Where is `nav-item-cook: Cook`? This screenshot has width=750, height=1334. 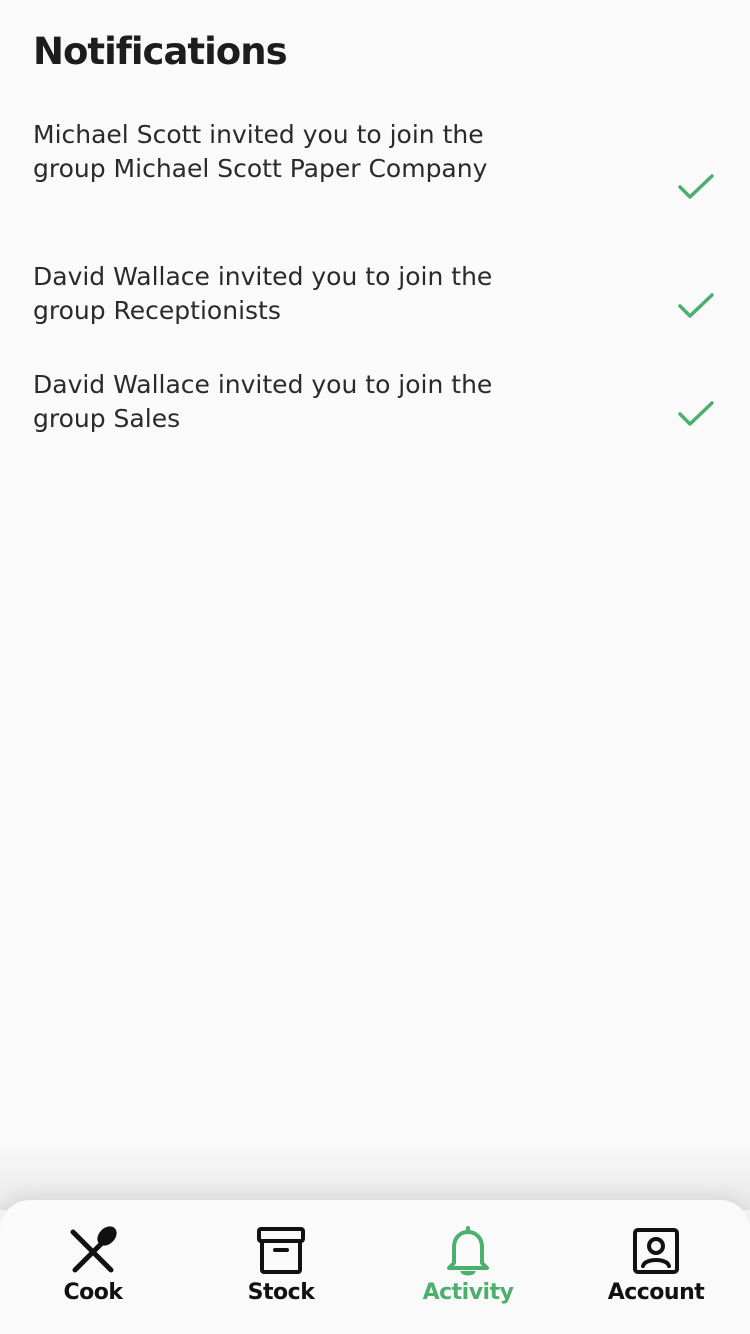 nav-item-cook: Cook is located at coordinates (93, 1274).